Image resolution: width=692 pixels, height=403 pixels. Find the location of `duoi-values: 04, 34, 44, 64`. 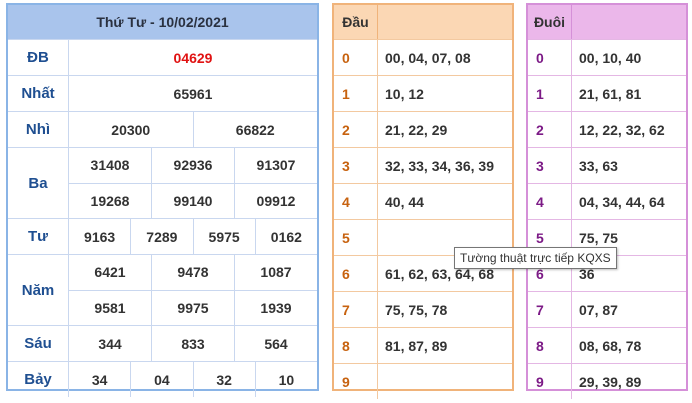

duoi-values: 04, 34, 44, 64 is located at coordinates (622, 201).